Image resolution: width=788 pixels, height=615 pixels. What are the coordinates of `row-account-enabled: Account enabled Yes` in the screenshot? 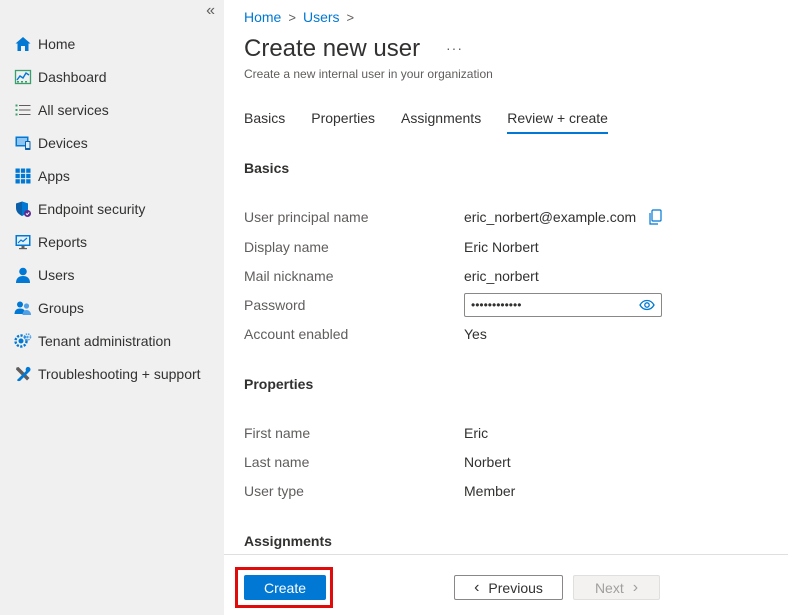 It's located at (504, 334).